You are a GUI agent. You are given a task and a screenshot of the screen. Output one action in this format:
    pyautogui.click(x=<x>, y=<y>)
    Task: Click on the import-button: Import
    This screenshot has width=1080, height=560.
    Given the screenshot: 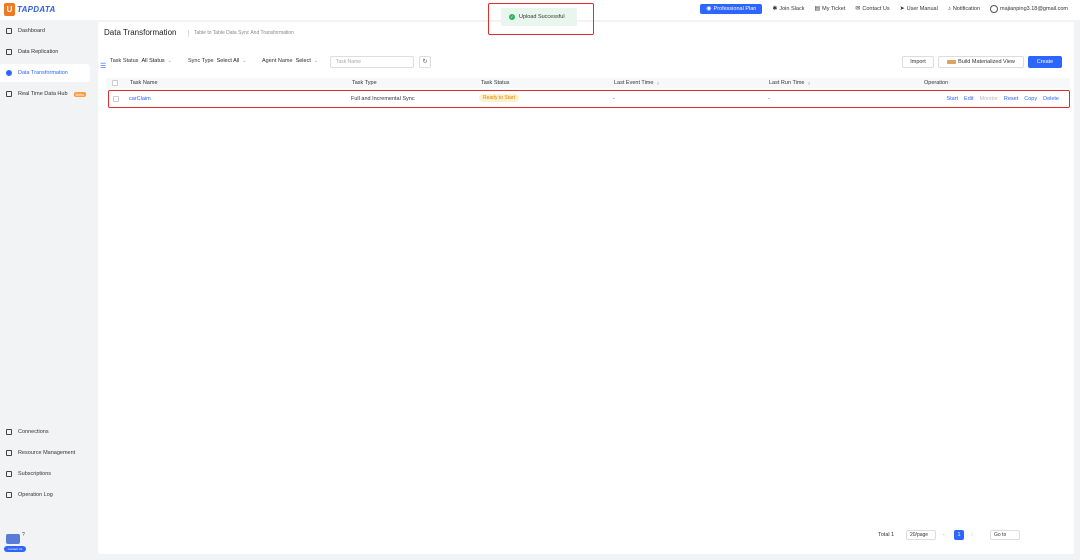 What is the action you would take?
    pyautogui.click(x=918, y=62)
    